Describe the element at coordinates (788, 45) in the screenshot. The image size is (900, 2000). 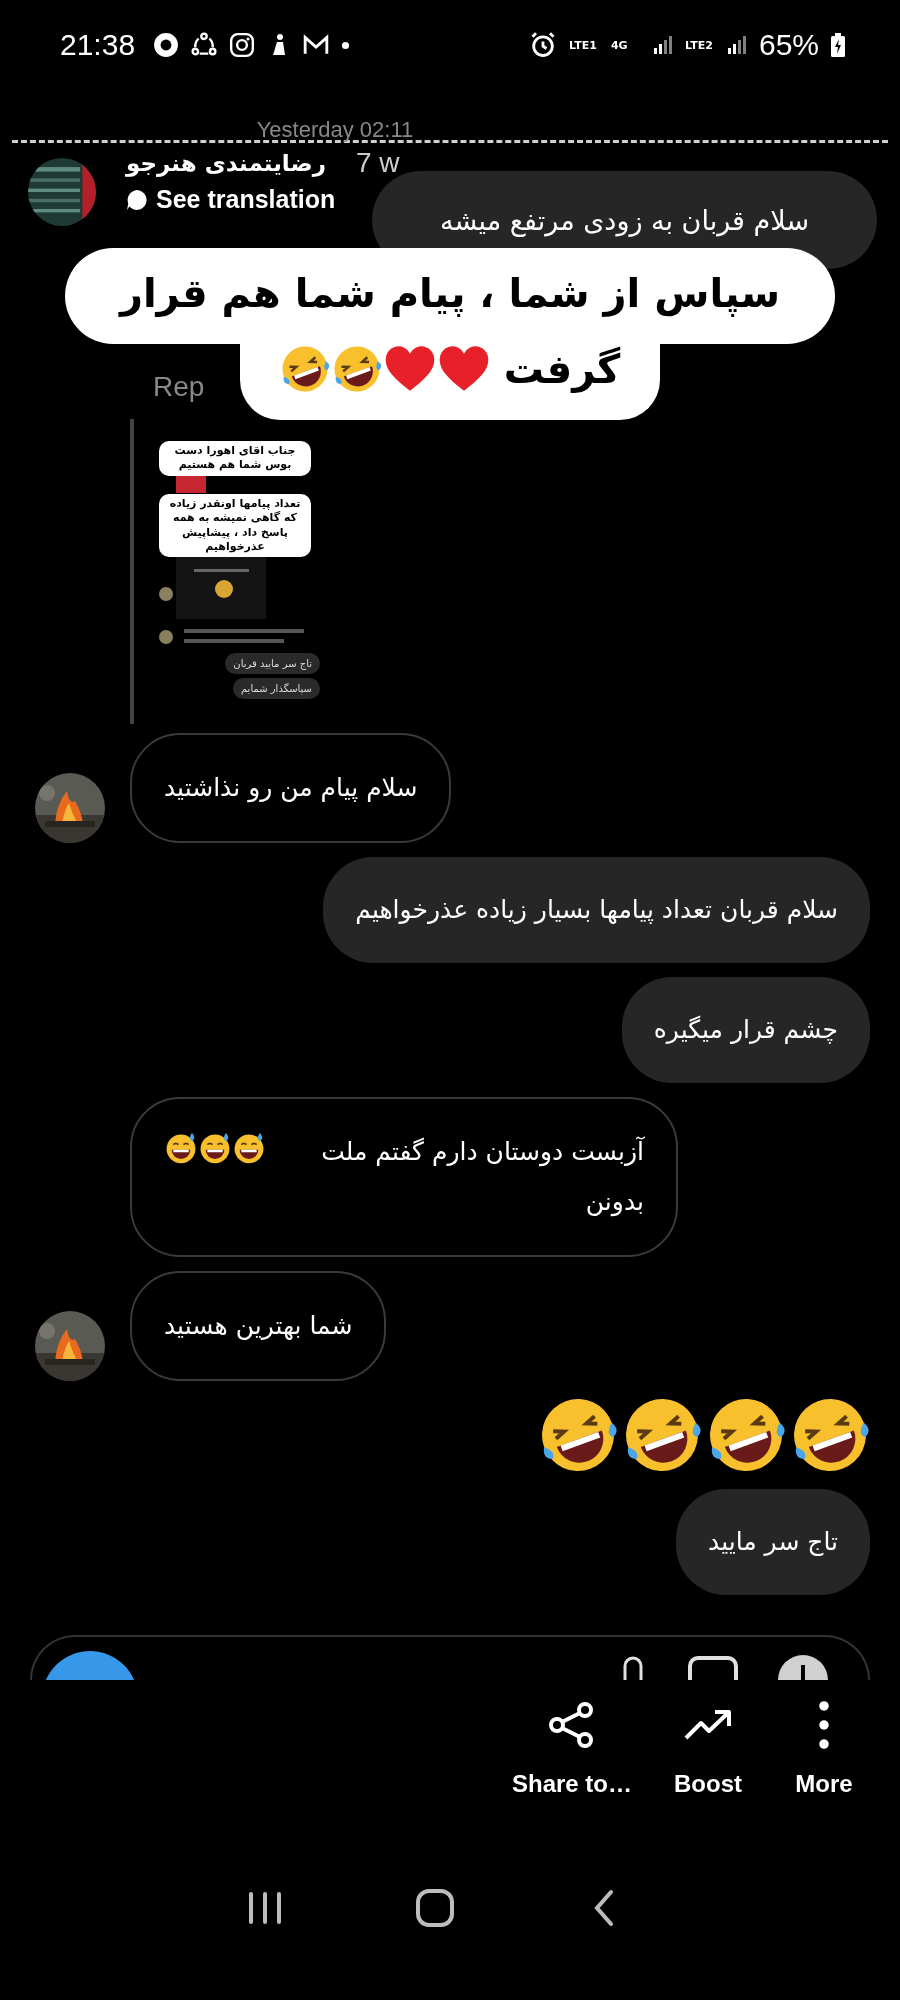
I see `battery-percent: 65%` at that location.